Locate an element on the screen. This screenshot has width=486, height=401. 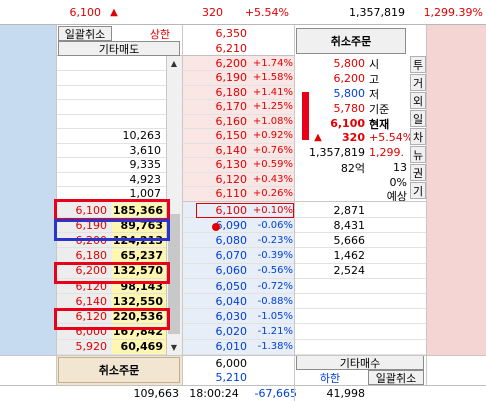
ask-price: 6,110 is located at coordinates (223, 194).